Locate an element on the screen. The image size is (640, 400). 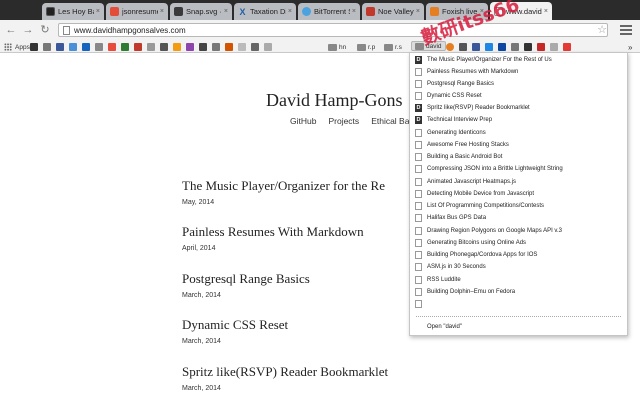
site-logo-icon: D is located at coordinates (418, 119).